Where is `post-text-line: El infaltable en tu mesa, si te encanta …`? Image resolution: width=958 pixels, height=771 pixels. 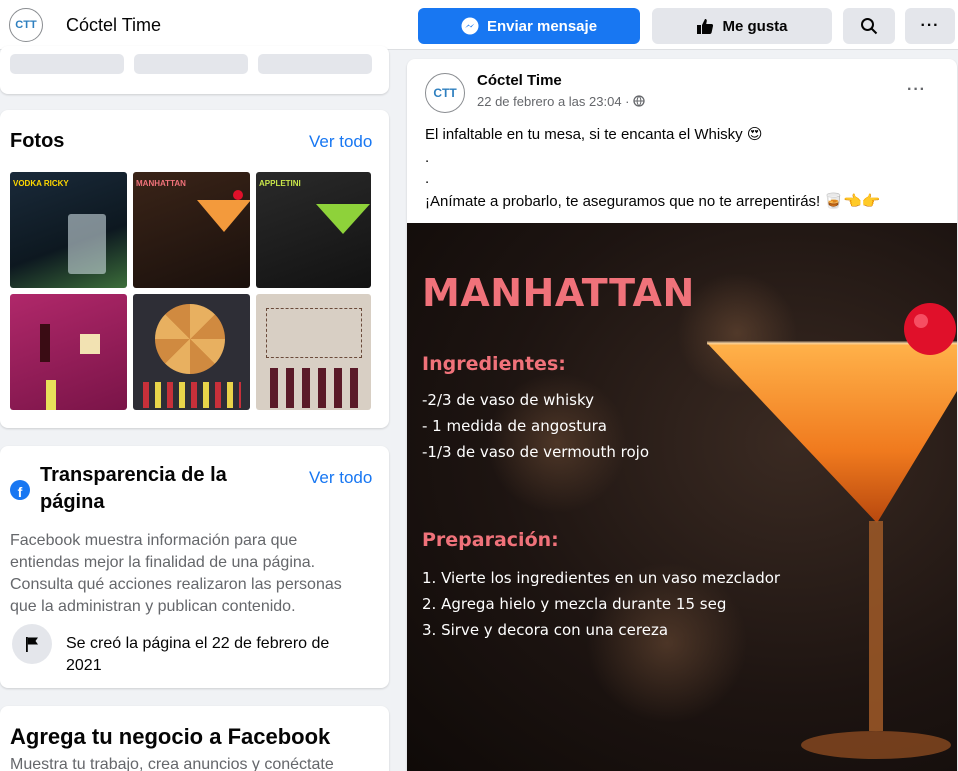 post-text-line: El infaltable en tu mesa, si te encanta … is located at coordinates (594, 134).